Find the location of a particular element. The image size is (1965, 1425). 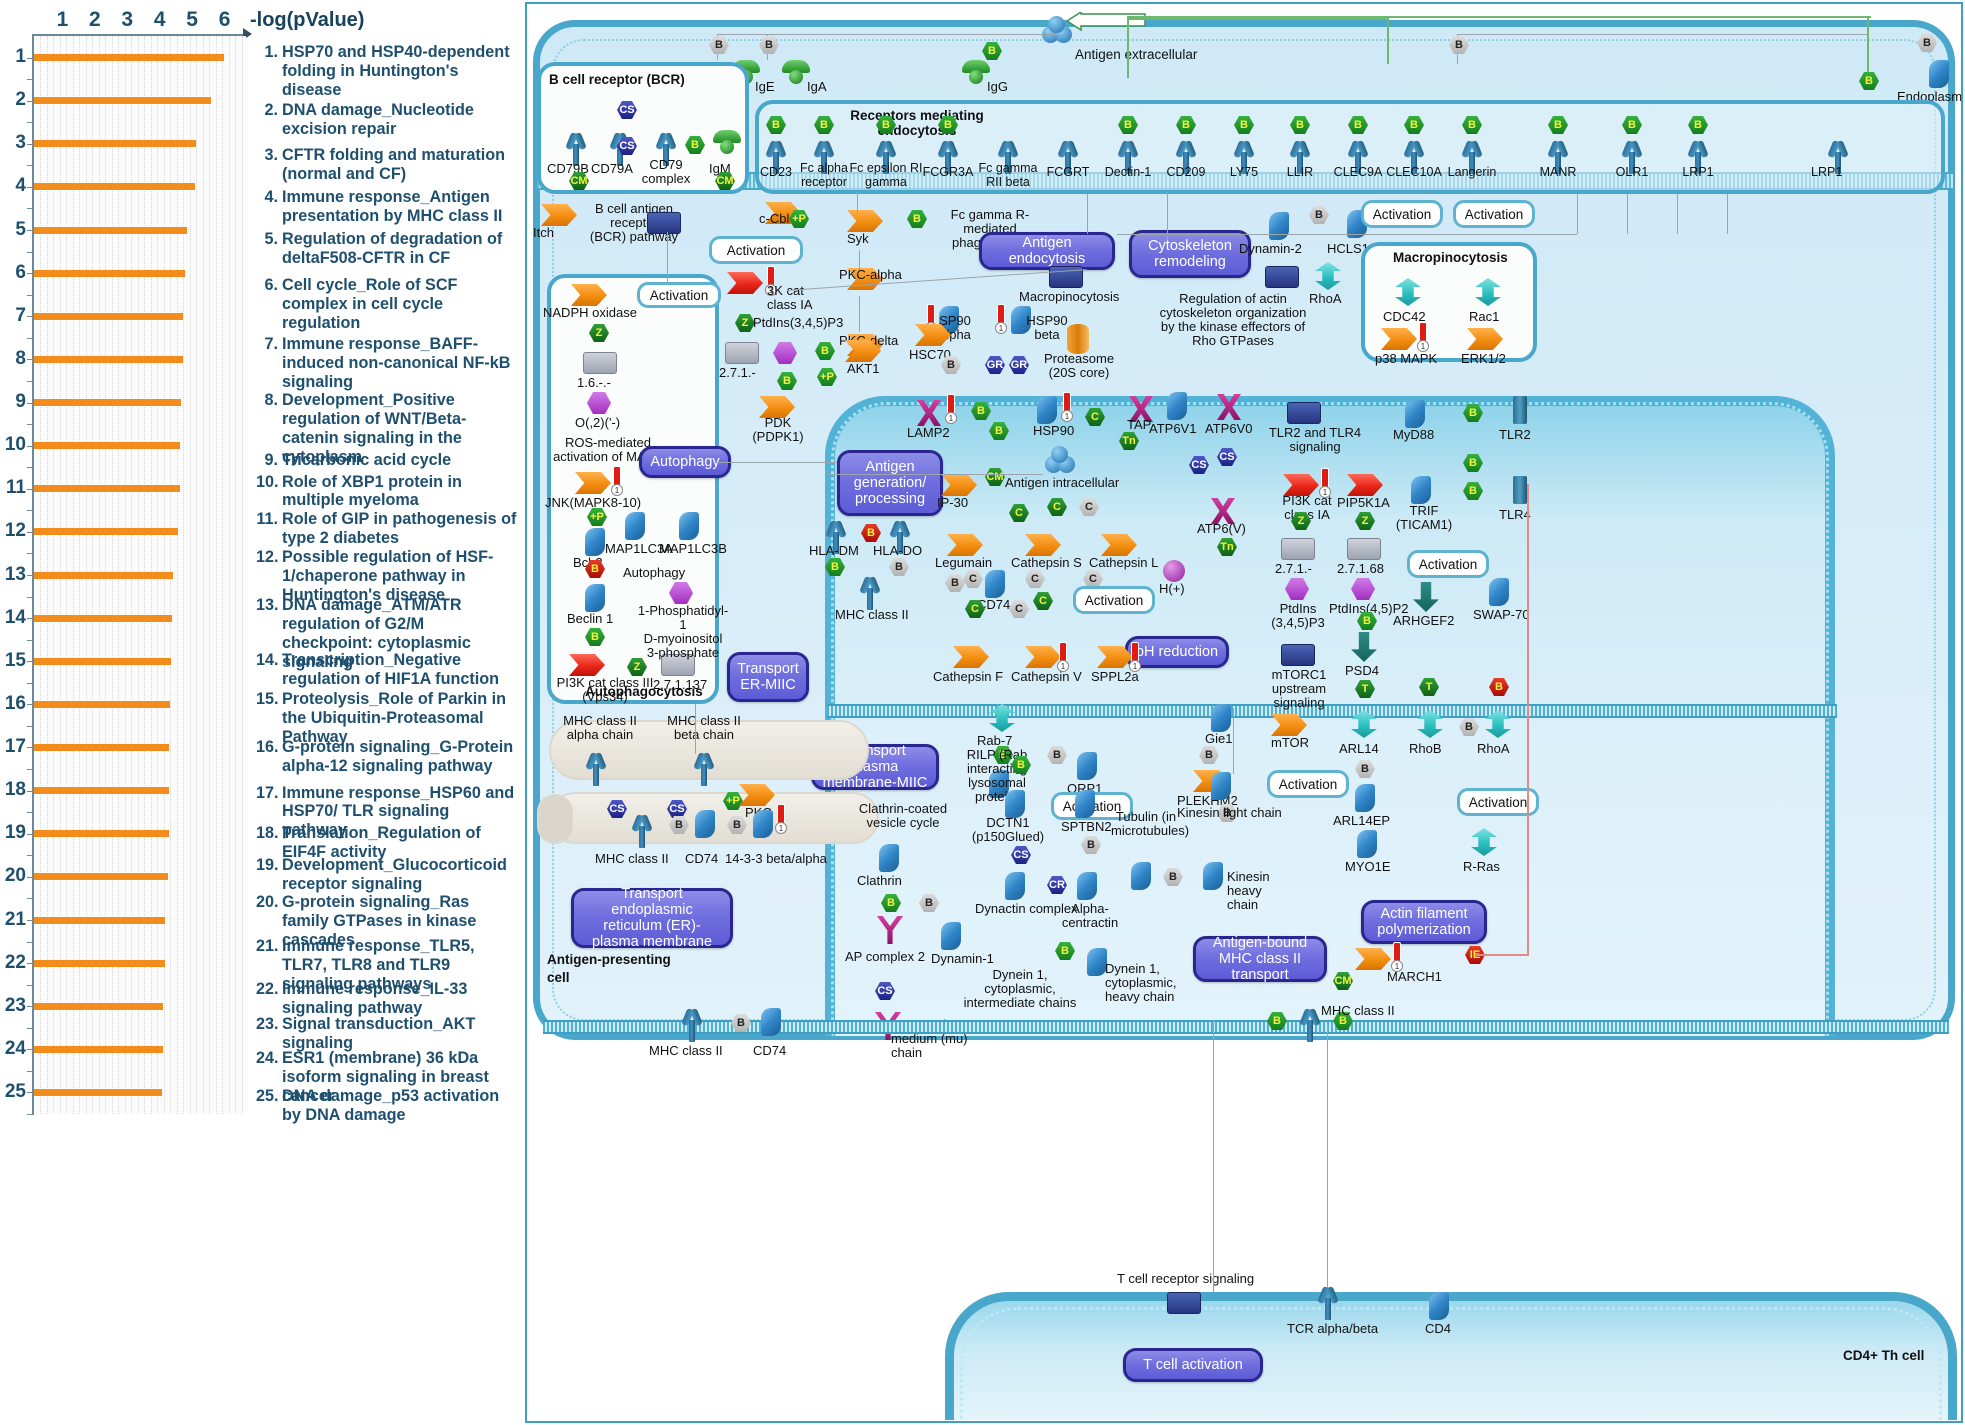

cd74-icon is located at coordinates (995, 584).